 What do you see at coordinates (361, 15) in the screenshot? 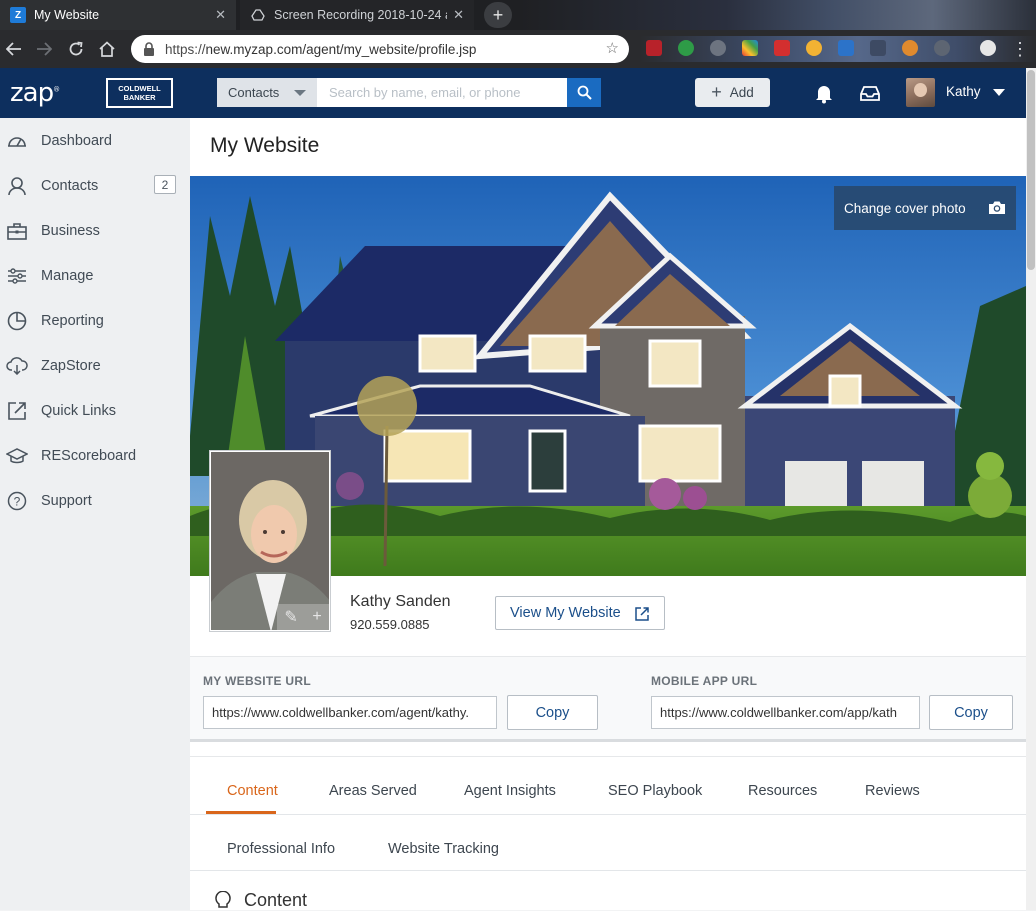
I see `browser-tab-title: Screen Recording 2018-10-24 at` at bounding box center [361, 15].